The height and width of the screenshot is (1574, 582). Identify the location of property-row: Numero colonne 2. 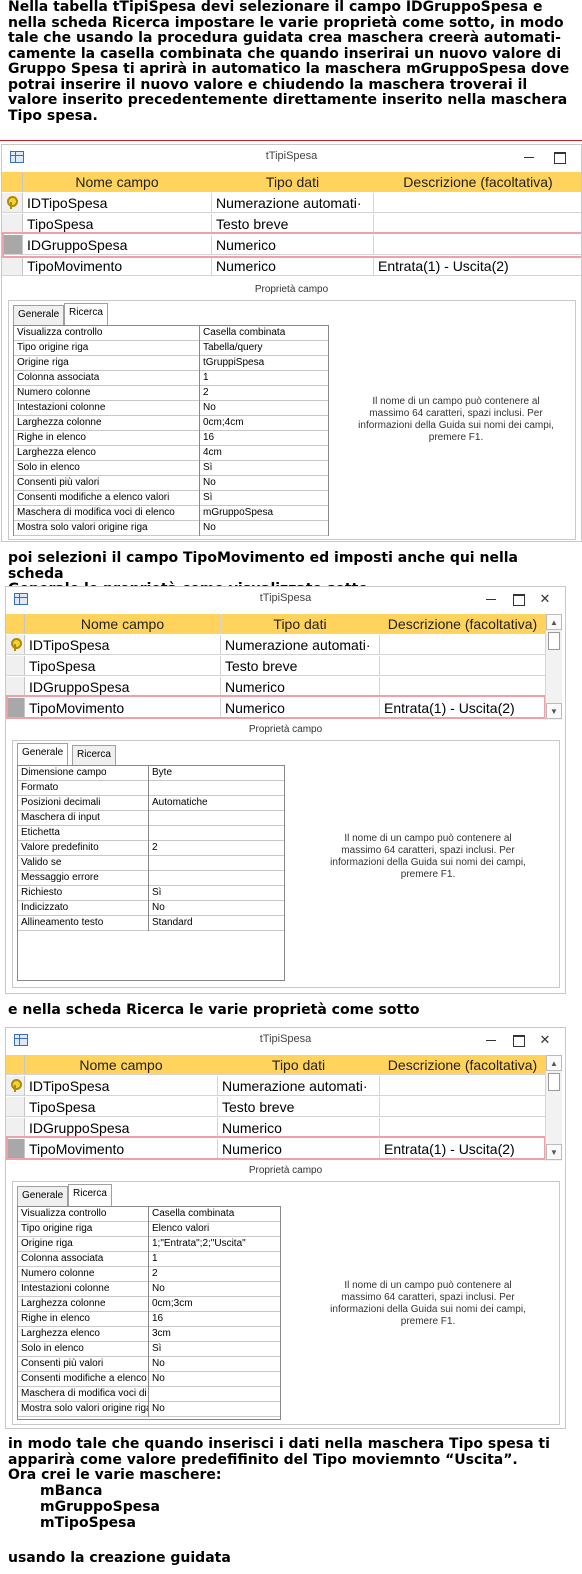
(149, 1274).